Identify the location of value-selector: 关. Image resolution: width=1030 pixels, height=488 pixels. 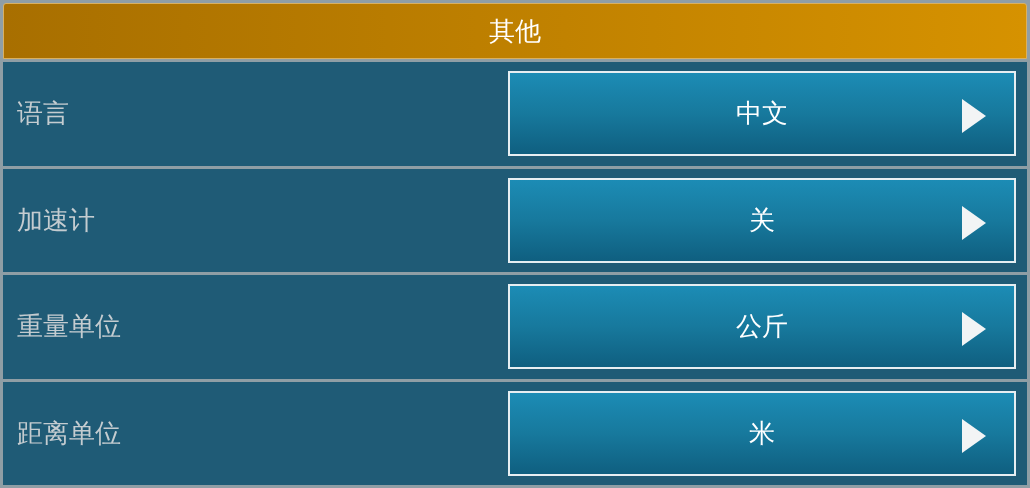
(762, 220).